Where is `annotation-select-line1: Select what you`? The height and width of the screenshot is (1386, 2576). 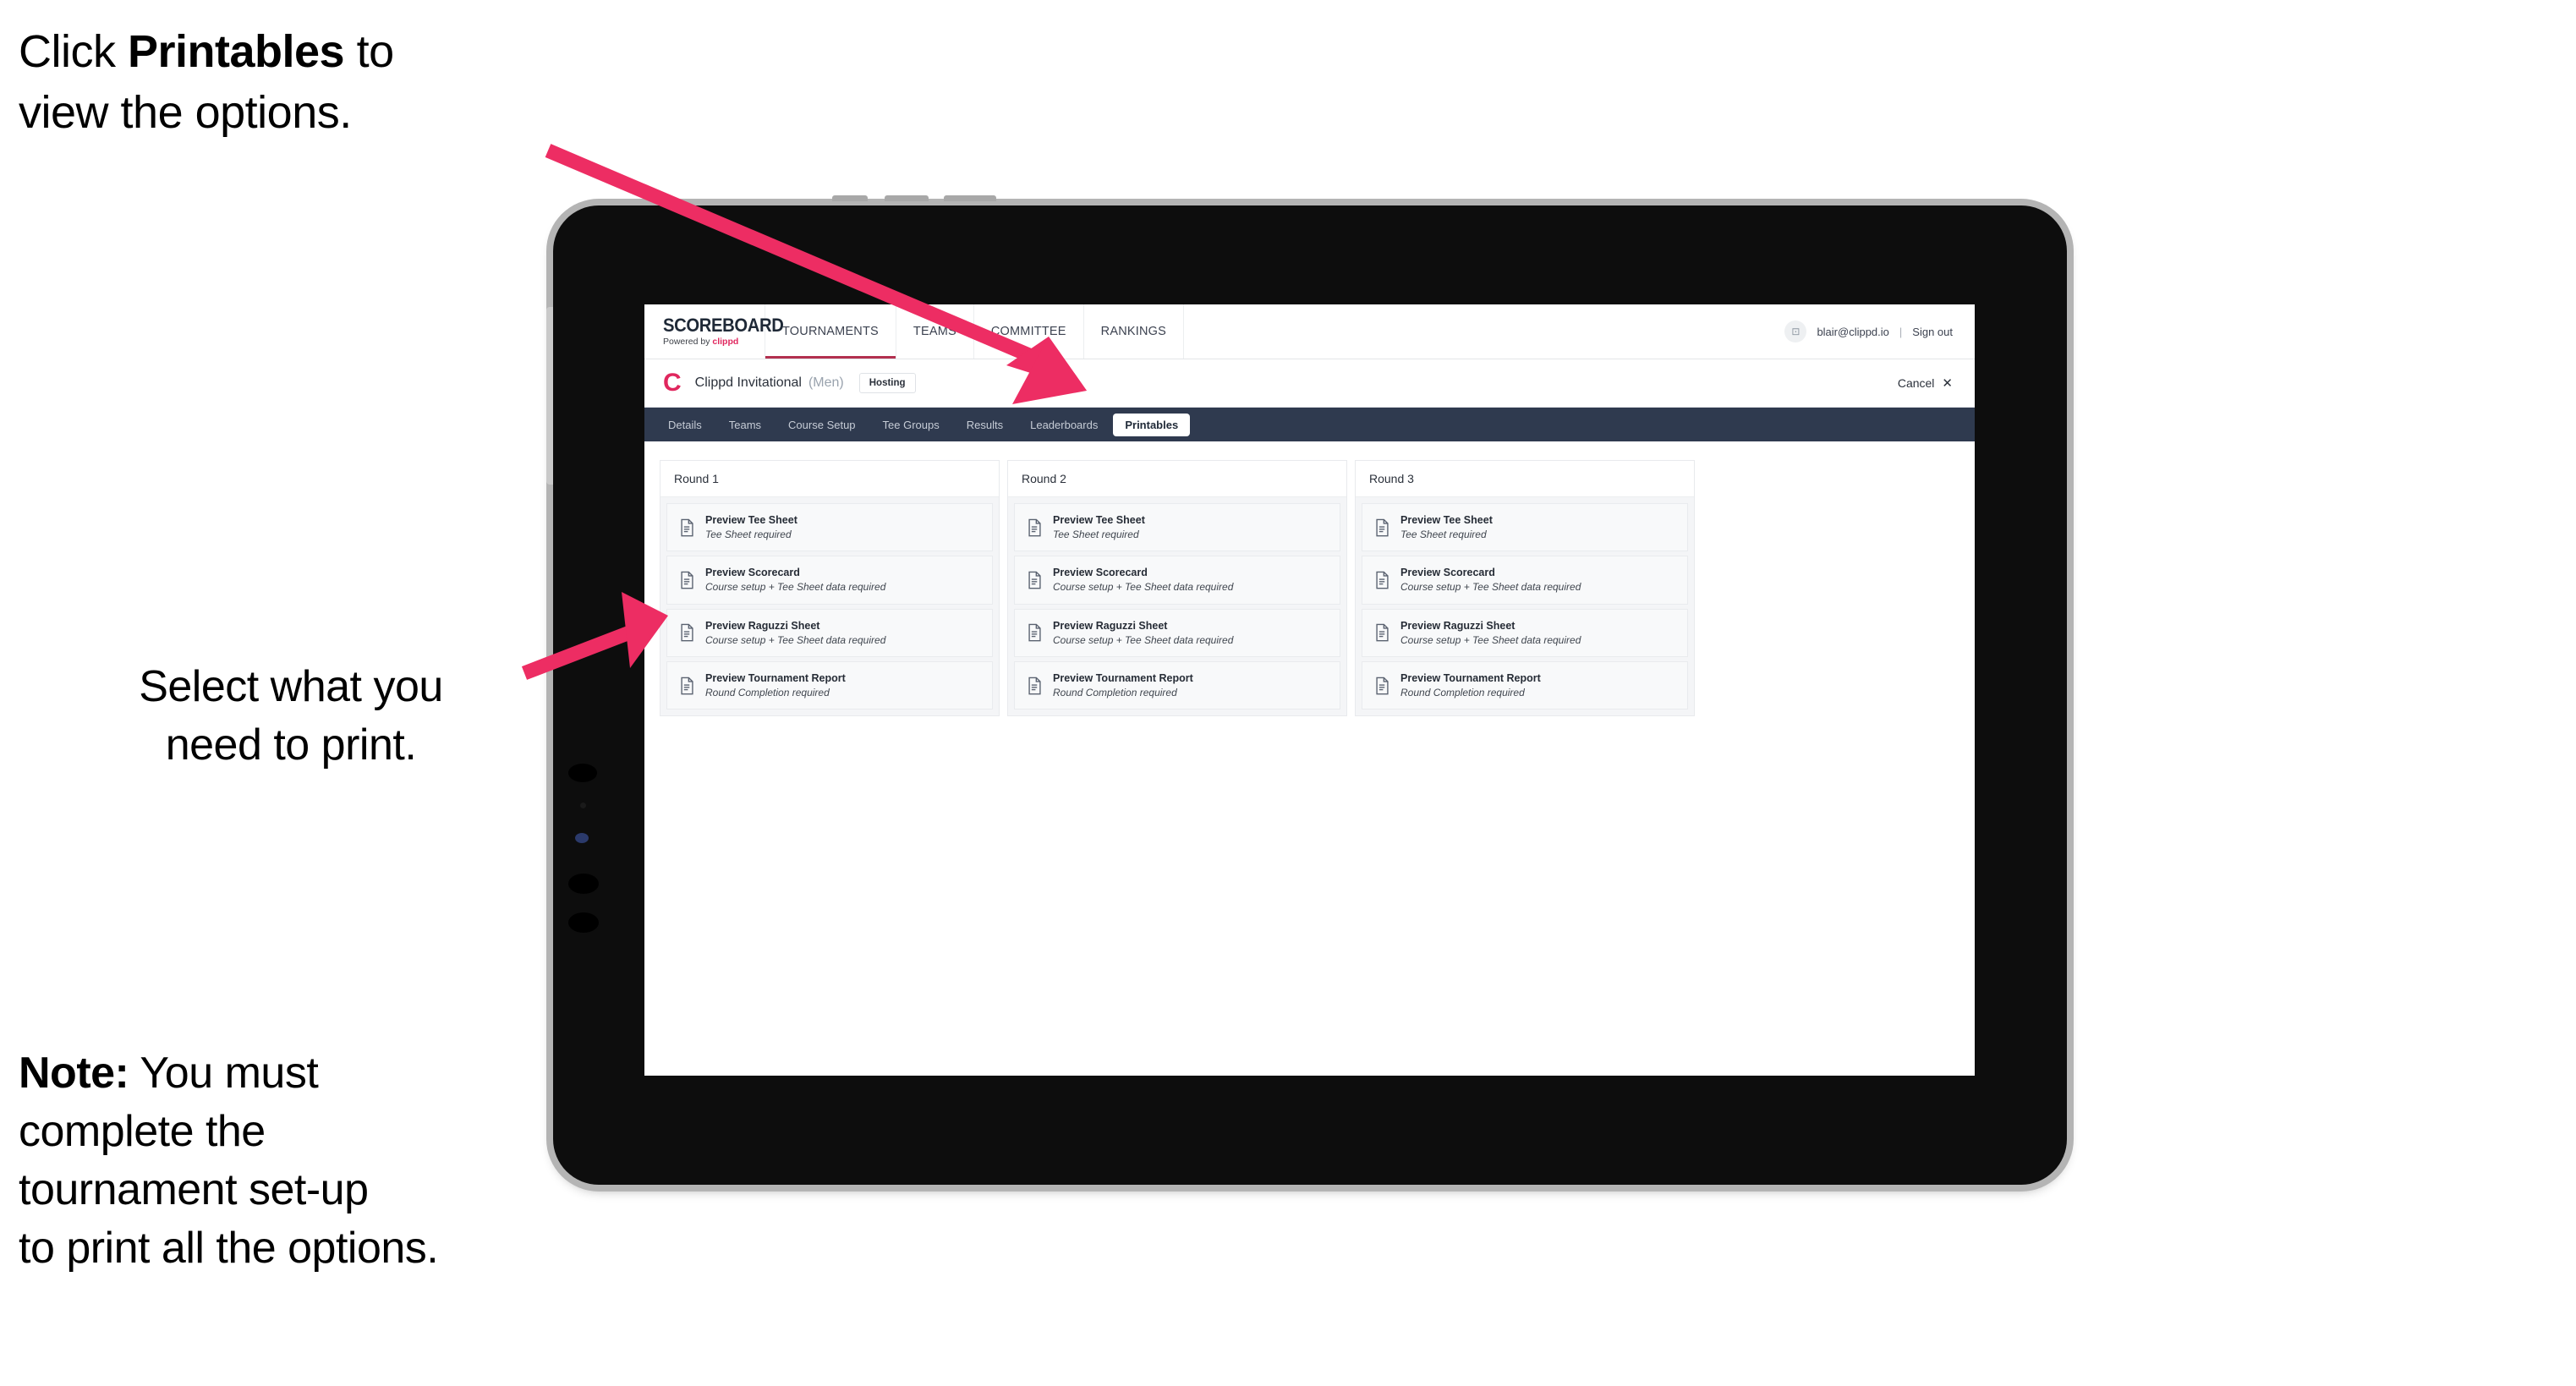
annotation-select-line1: Select what you is located at coordinates (291, 686).